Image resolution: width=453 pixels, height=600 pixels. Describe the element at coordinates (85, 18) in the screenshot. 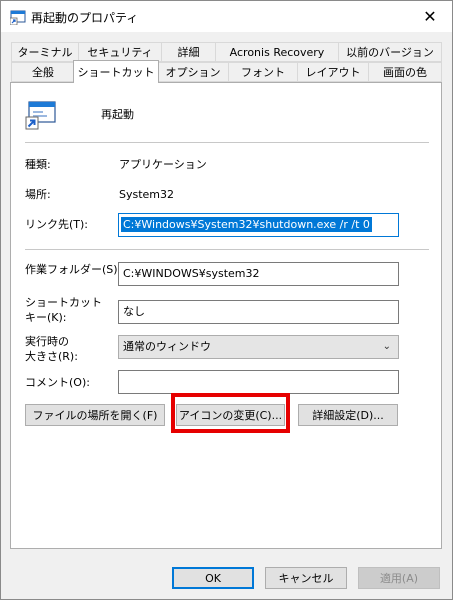

I see `window-title: 再起動のプロパティ` at that location.